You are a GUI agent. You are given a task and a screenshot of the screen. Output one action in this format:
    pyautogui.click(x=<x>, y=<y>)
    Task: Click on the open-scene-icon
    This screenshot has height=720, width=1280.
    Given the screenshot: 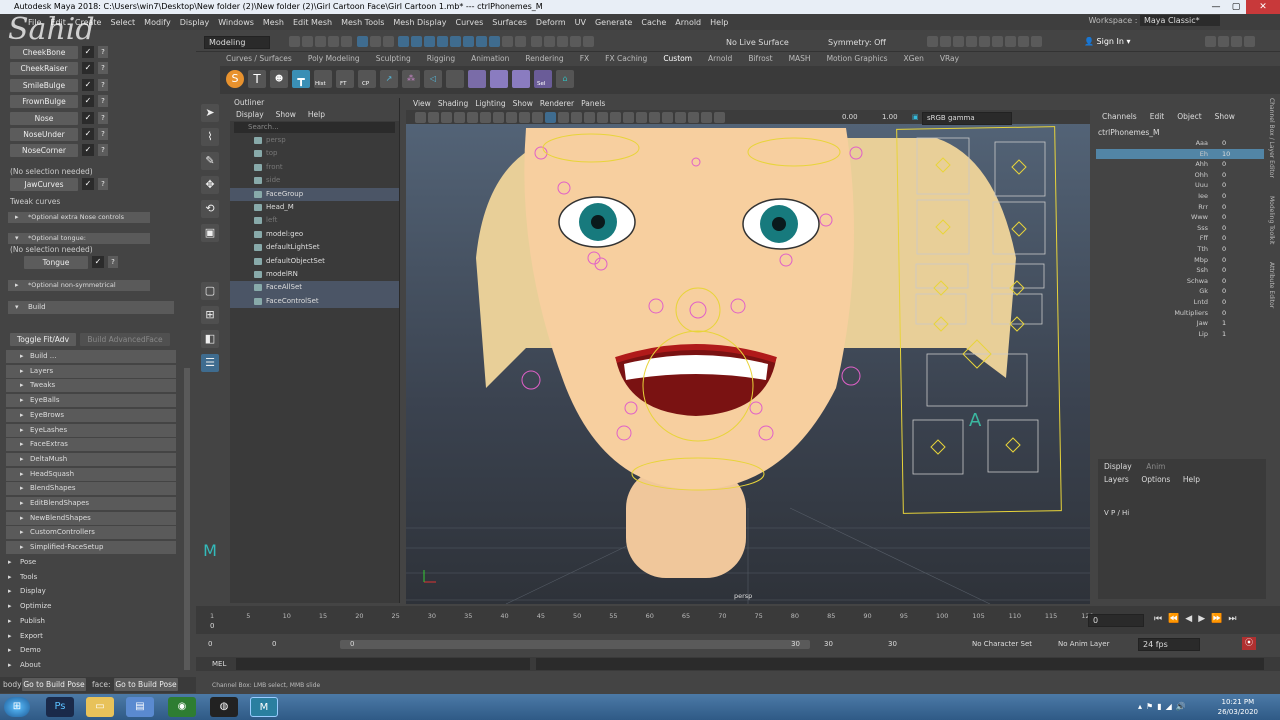 What is the action you would take?
    pyautogui.click(x=307, y=41)
    